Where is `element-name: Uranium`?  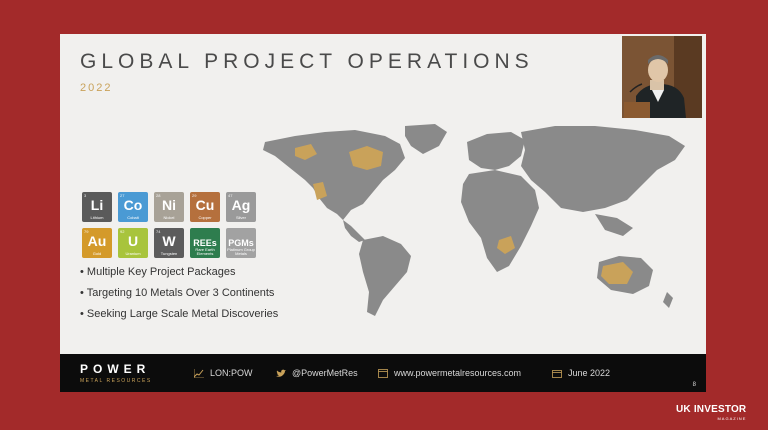 element-name: Uranium is located at coordinates (133, 253).